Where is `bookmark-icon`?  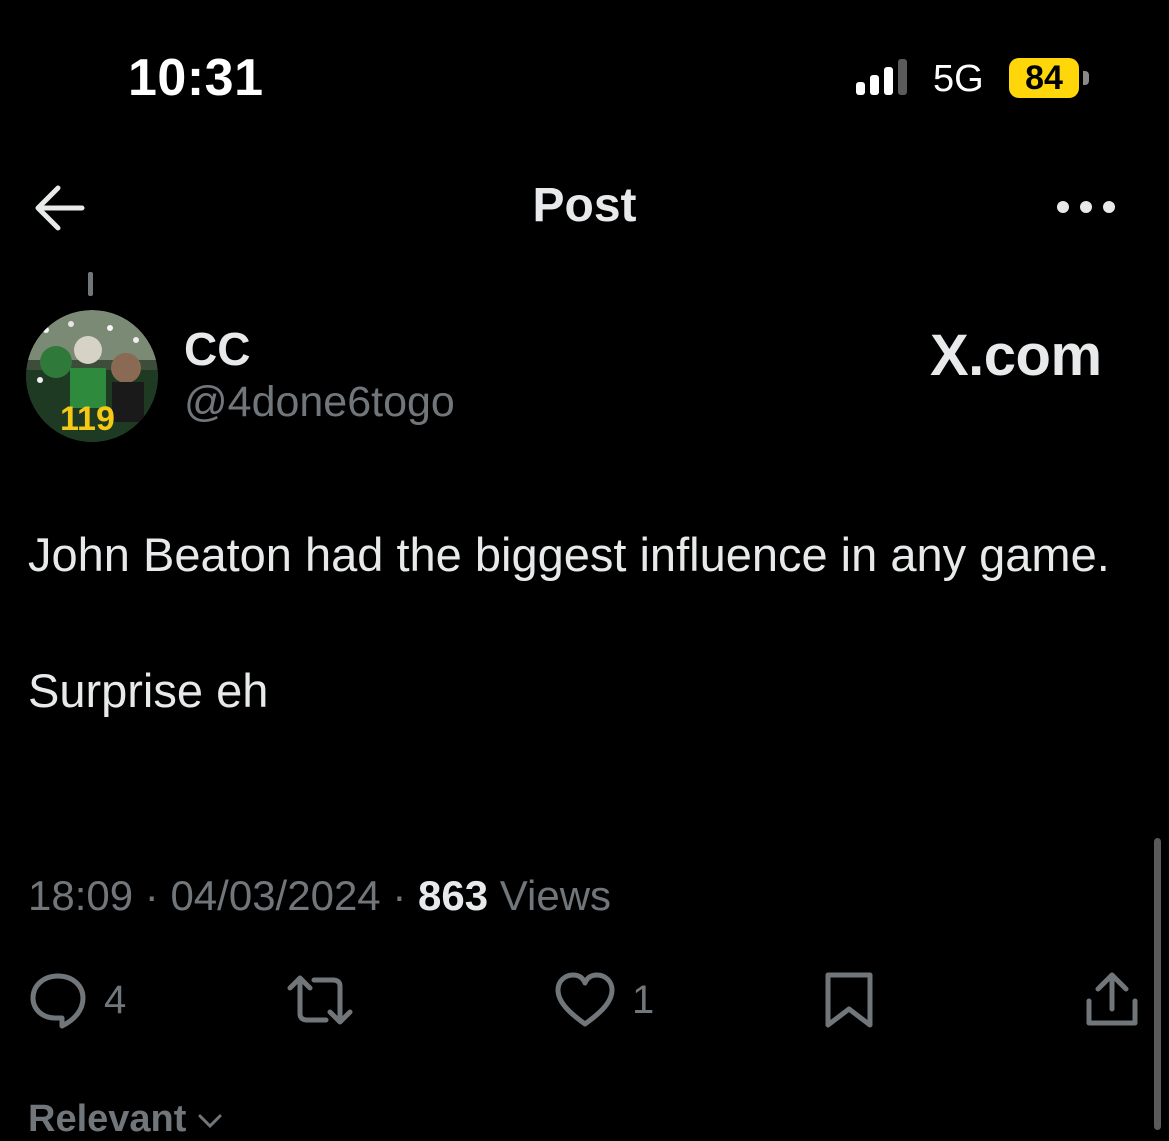
bookmark-icon is located at coordinates (849, 1000).